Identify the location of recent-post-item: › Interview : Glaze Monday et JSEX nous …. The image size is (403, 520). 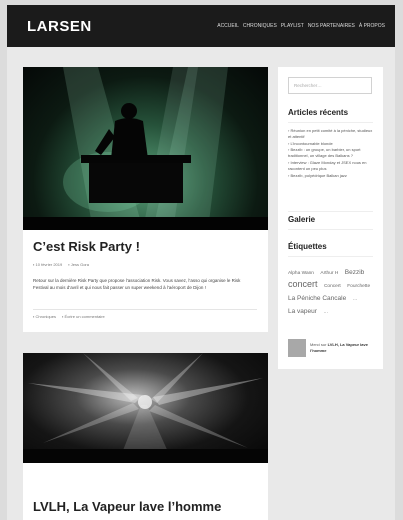
(332, 166).